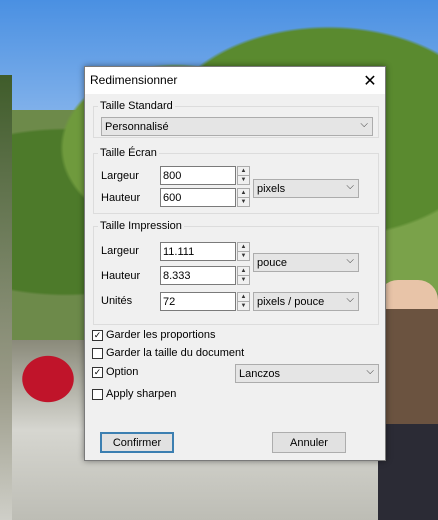  What do you see at coordinates (117, 301) in the screenshot?
I see `resolution-label: Unités` at bounding box center [117, 301].